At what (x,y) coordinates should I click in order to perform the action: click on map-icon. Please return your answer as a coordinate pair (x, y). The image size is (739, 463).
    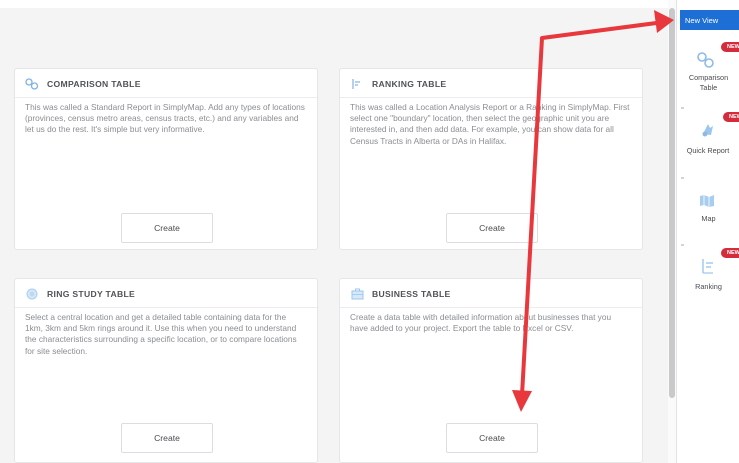
    Looking at the image, I should click on (707, 203).